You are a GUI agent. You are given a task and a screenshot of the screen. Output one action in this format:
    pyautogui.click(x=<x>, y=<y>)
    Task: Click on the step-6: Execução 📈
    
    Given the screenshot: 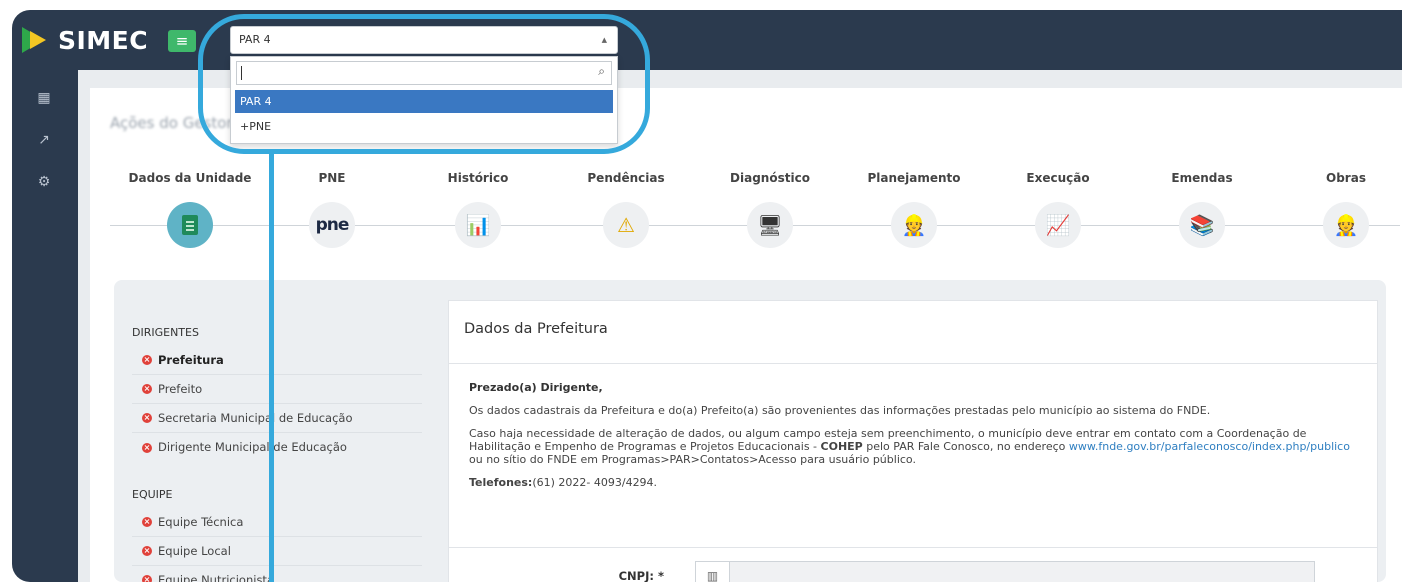 What is the action you would take?
    pyautogui.click(x=1058, y=208)
    